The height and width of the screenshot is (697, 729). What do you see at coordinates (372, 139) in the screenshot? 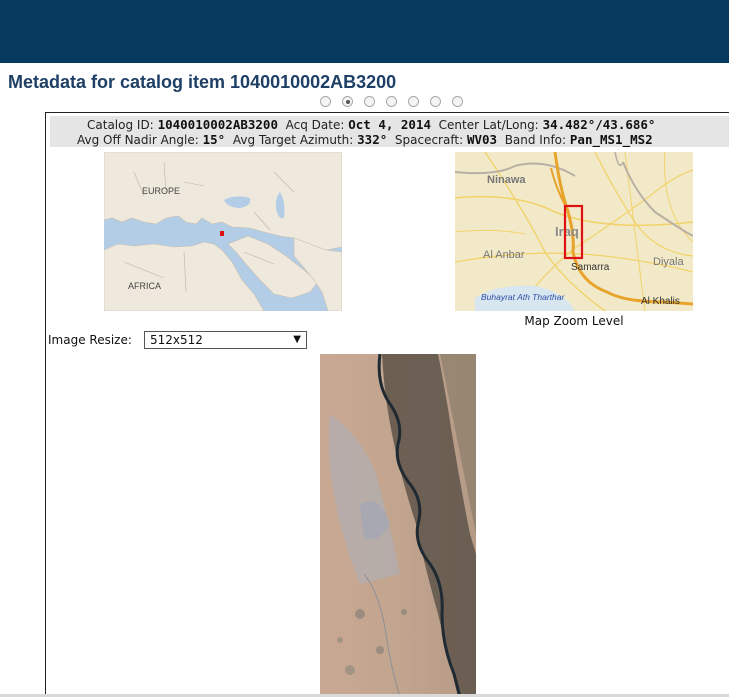
I see `target-azimuth-value: 332°` at bounding box center [372, 139].